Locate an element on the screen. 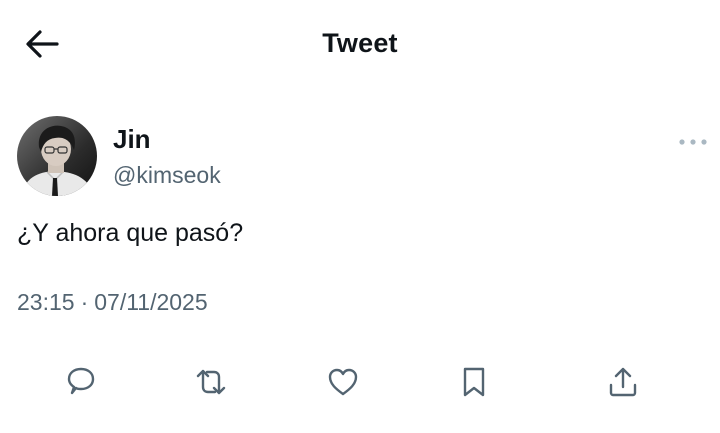 The height and width of the screenshot is (433, 720). tweet-time: 23:15 is located at coordinates (46, 302).